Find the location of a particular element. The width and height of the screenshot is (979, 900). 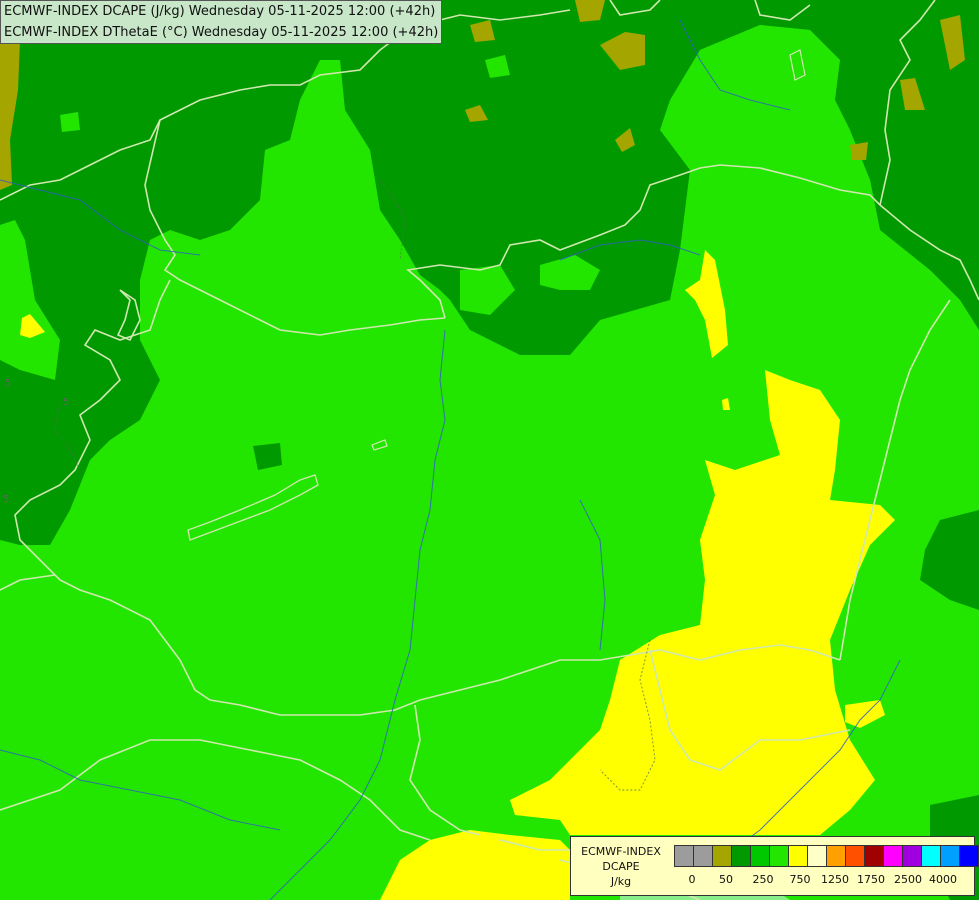

legend-swatches is located at coordinates (826, 856).